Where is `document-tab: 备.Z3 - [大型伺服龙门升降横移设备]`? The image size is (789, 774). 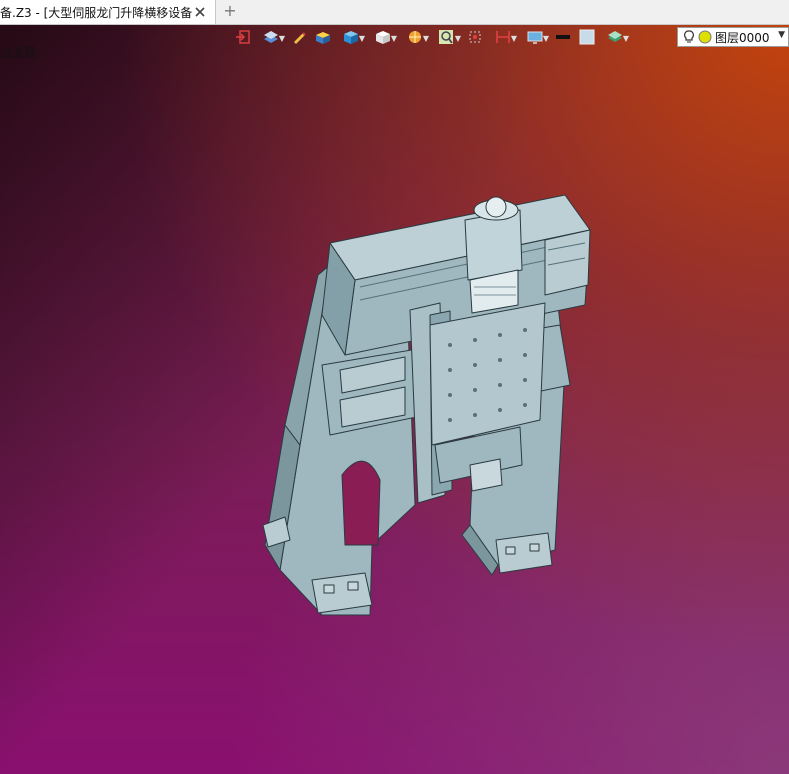 document-tab: 备.Z3 - [大型伺服龙门升降横移设备] is located at coordinates (108, 12).